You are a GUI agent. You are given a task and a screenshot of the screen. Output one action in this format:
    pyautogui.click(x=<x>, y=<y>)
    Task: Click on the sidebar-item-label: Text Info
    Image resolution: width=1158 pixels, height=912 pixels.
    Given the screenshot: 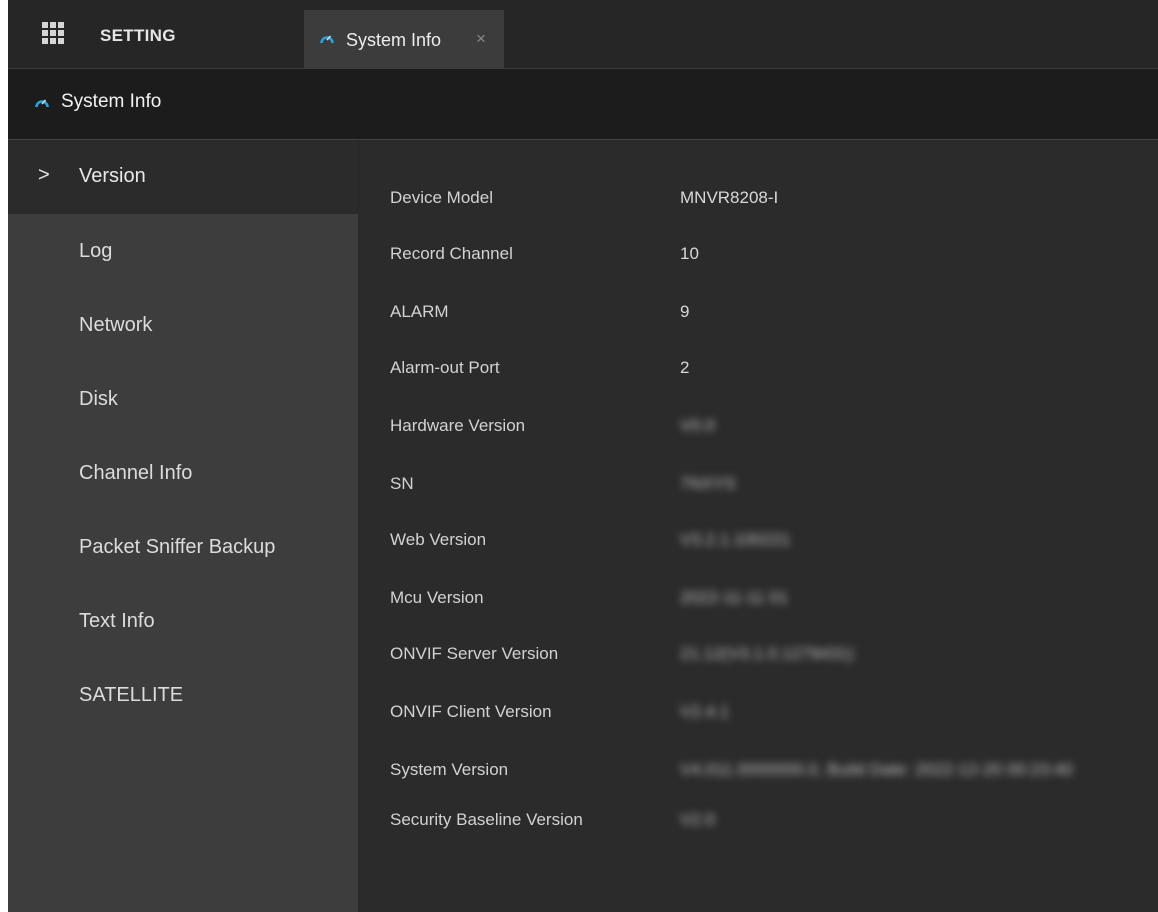 What is the action you would take?
    pyautogui.click(x=117, y=621)
    